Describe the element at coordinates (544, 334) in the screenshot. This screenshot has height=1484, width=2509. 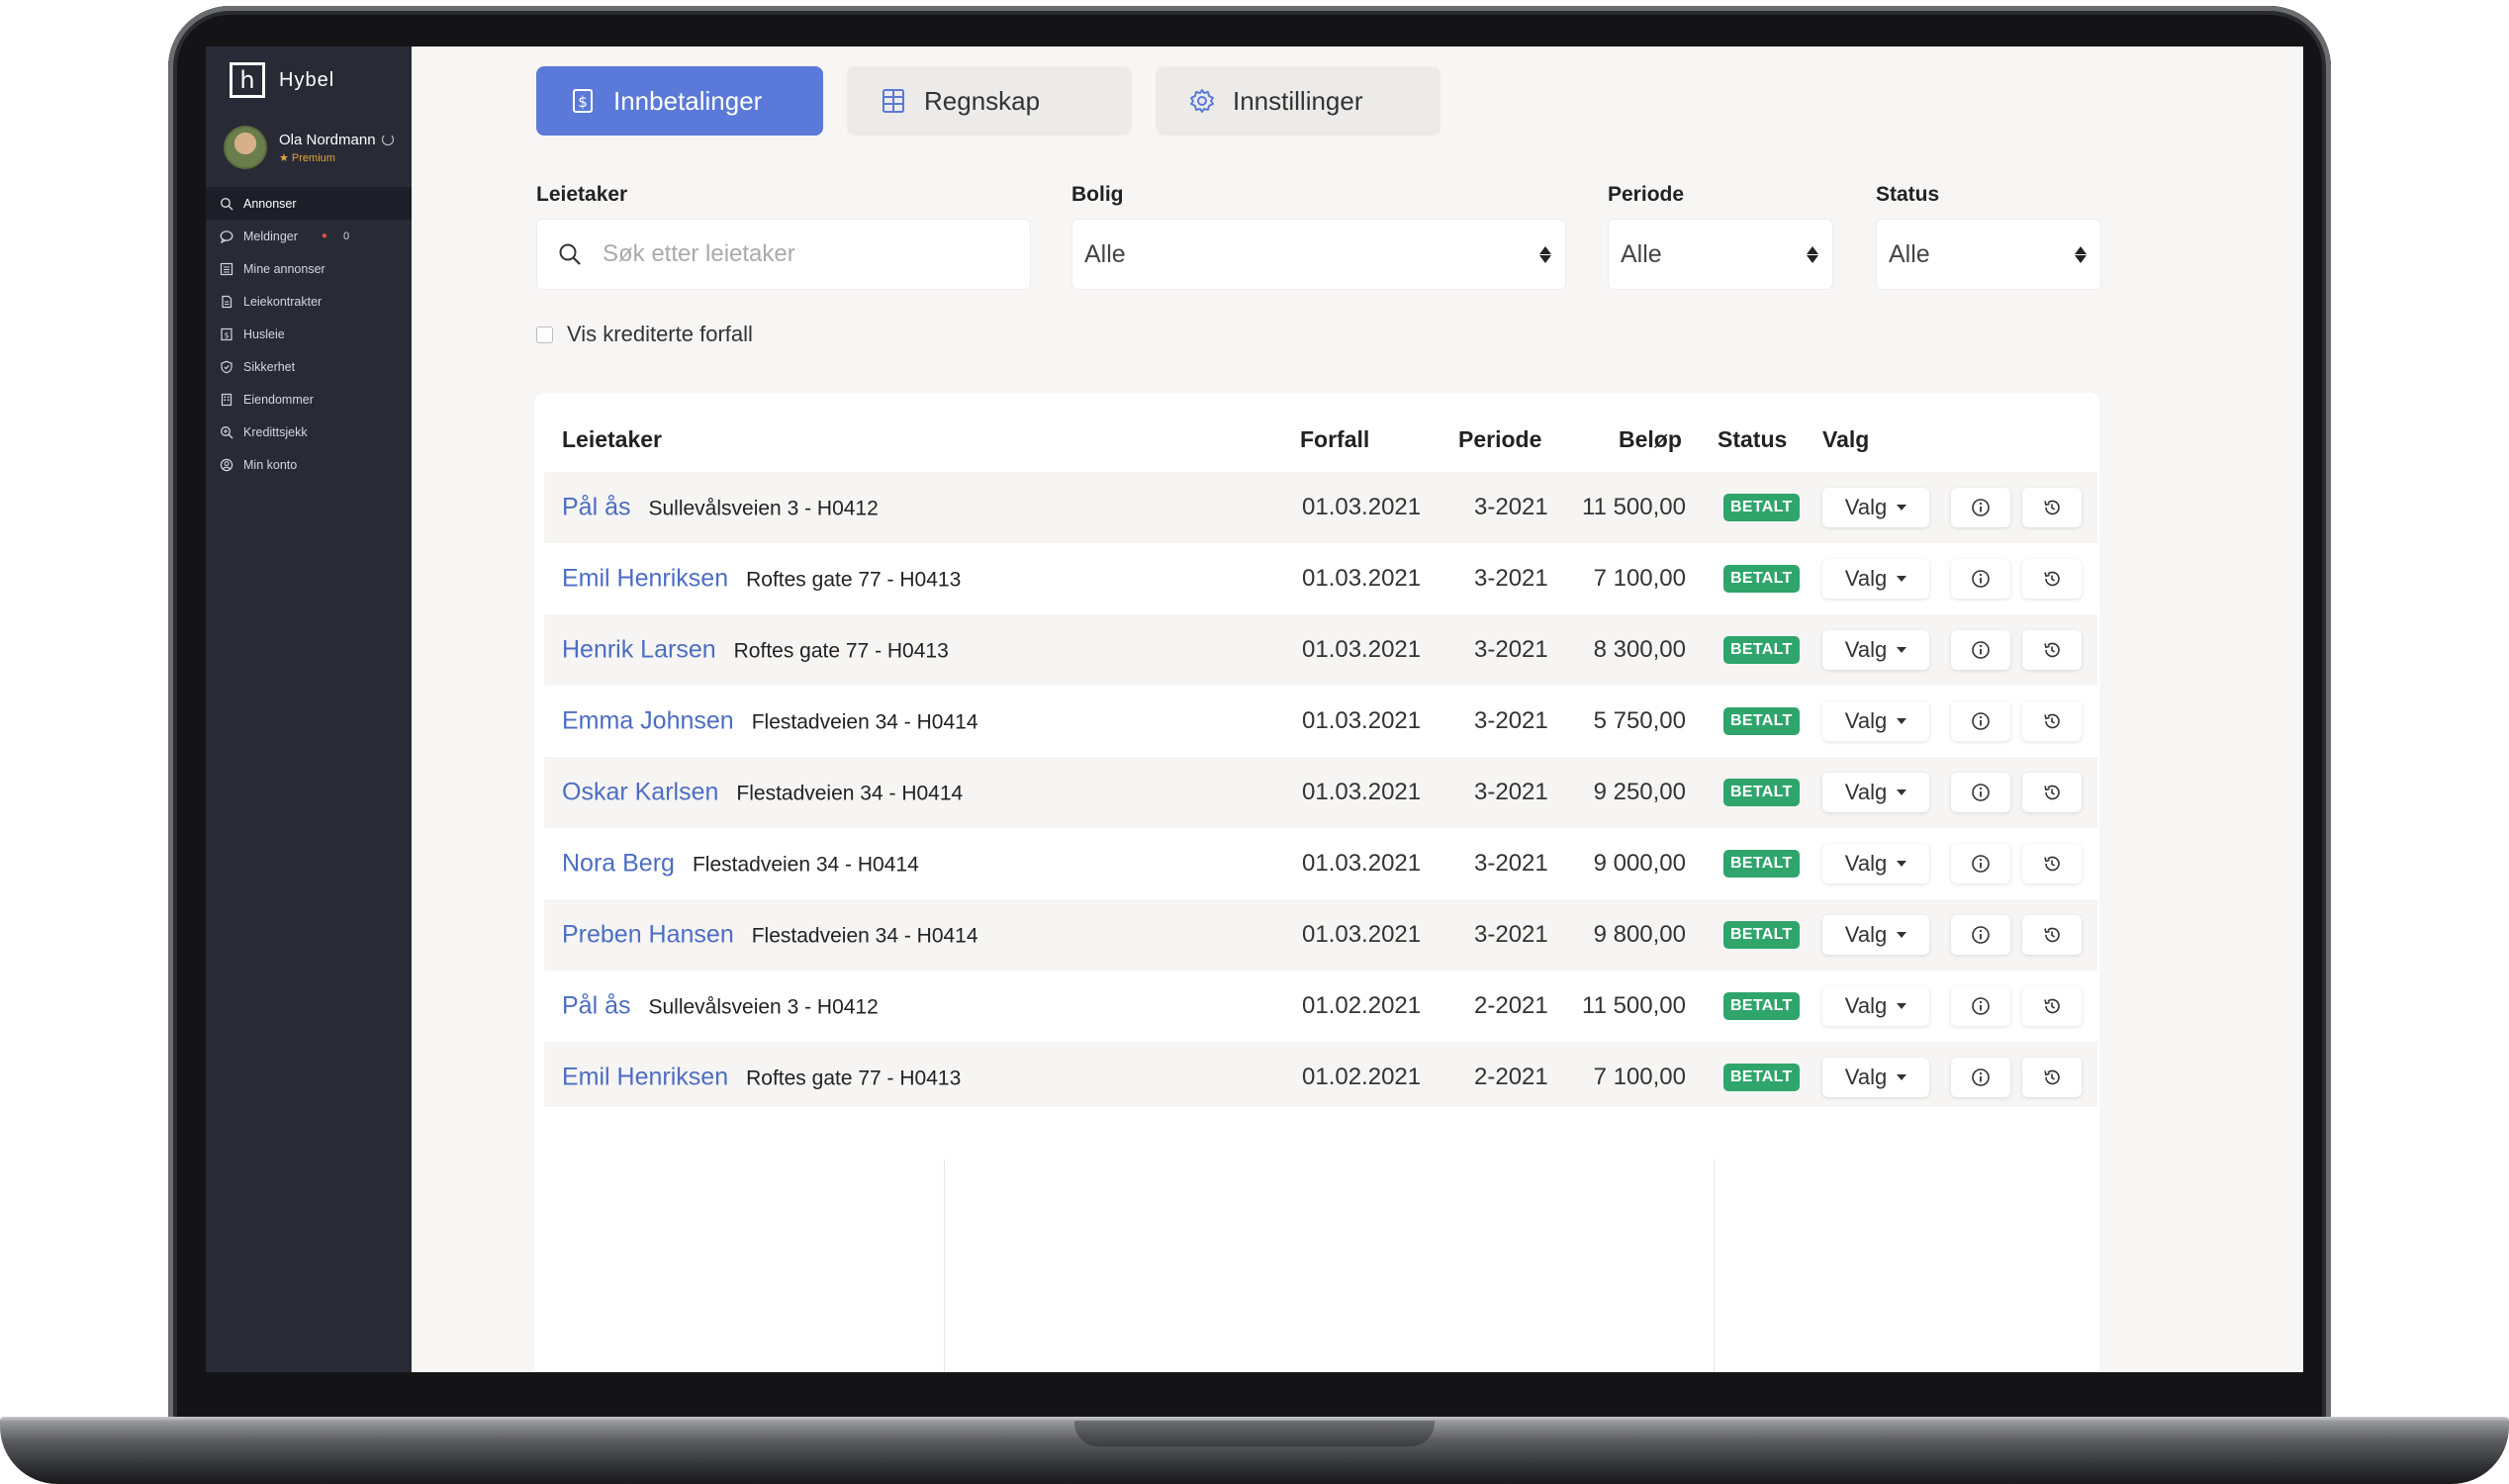
I see `credited-checkbox` at that location.